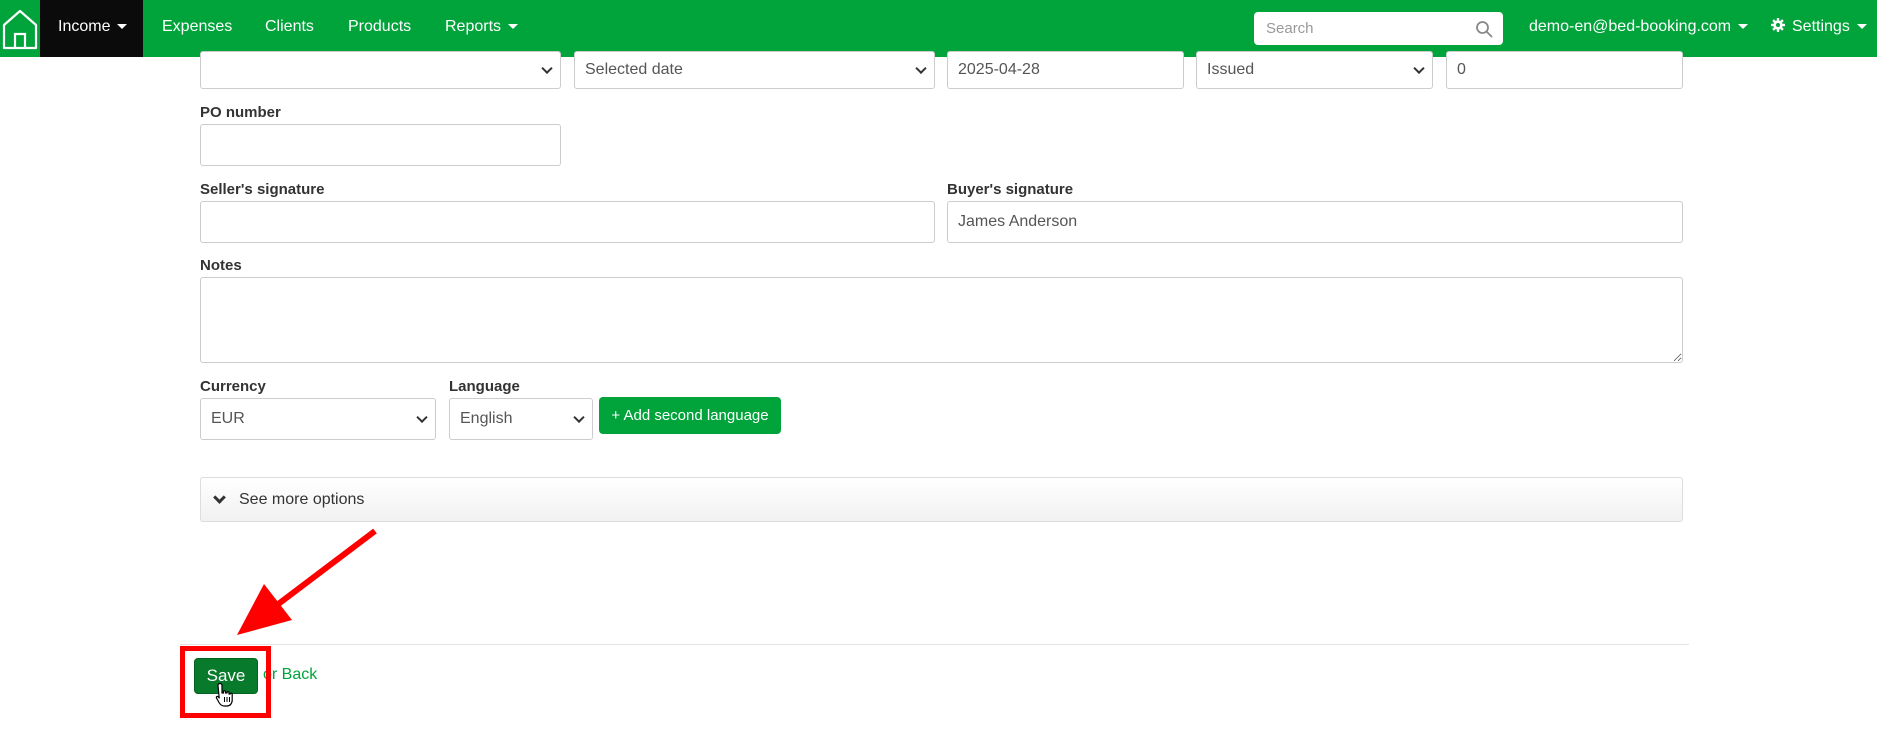  What do you see at coordinates (484, 386) in the screenshot?
I see `language-label: Language` at bounding box center [484, 386].